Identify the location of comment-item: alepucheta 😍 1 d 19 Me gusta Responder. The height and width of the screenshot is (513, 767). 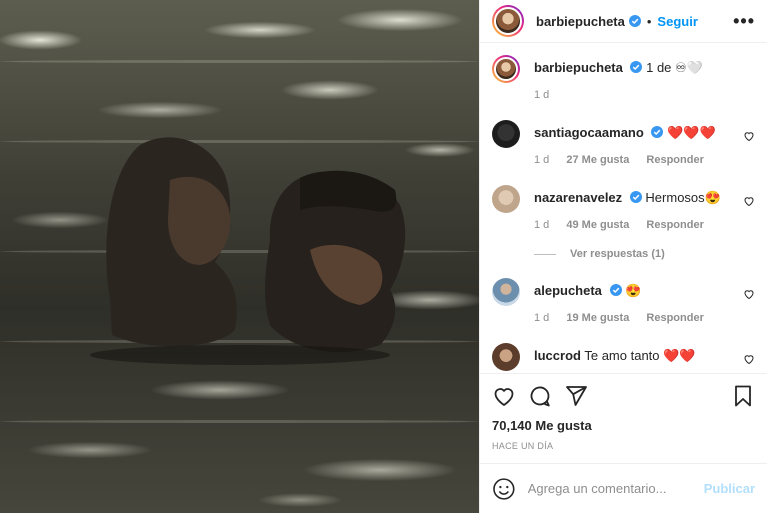
(623, 302).